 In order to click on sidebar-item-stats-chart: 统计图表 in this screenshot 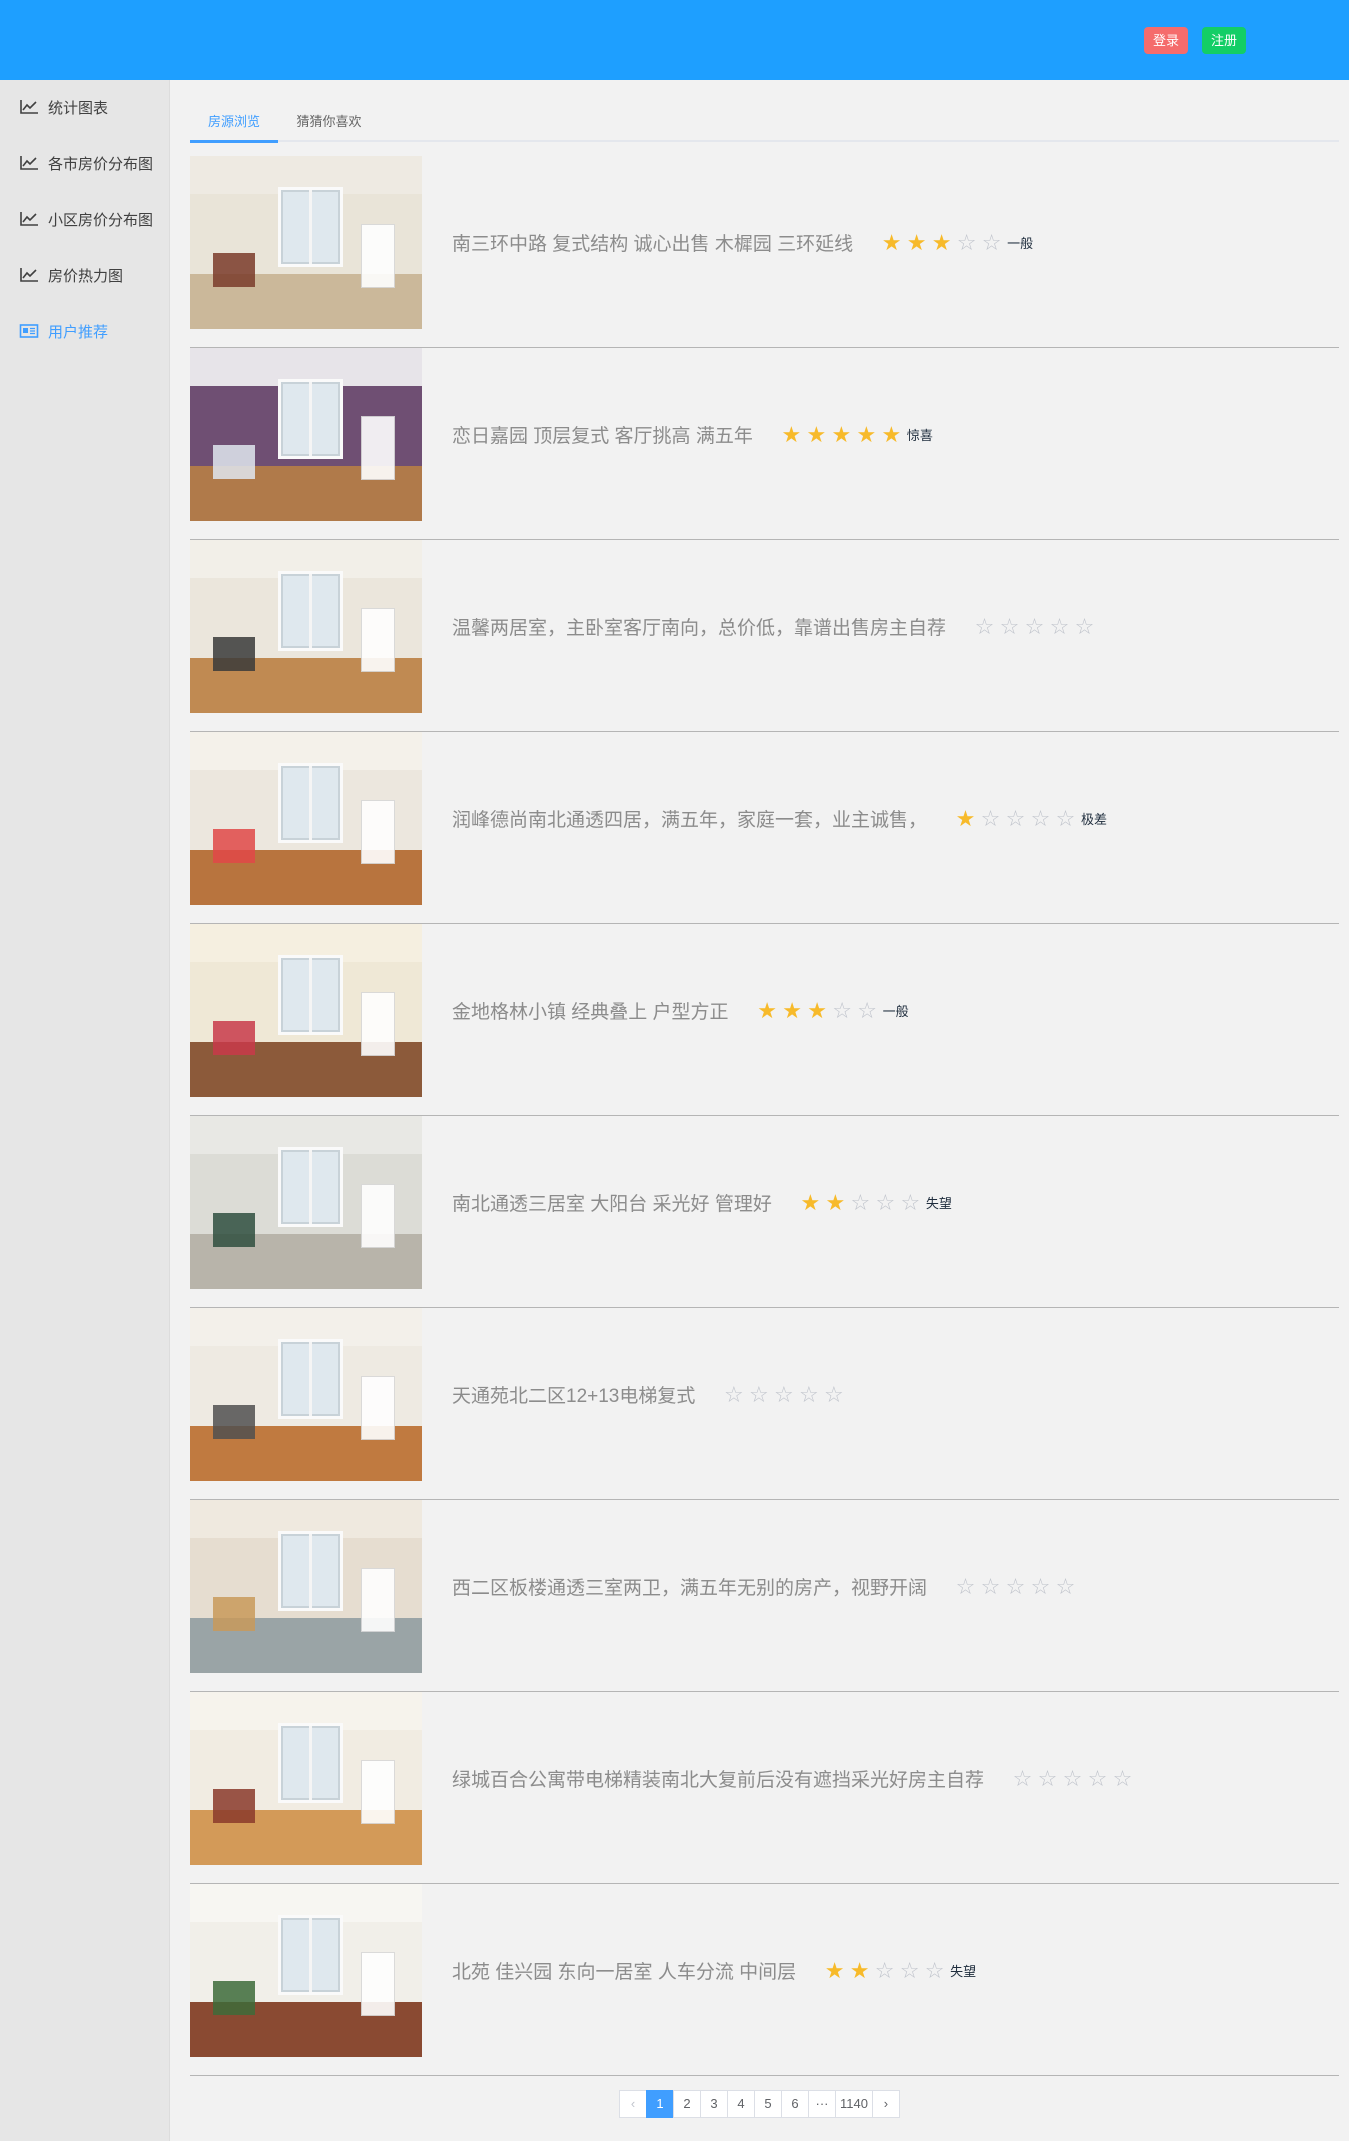, I will do `click(85, 107)`.